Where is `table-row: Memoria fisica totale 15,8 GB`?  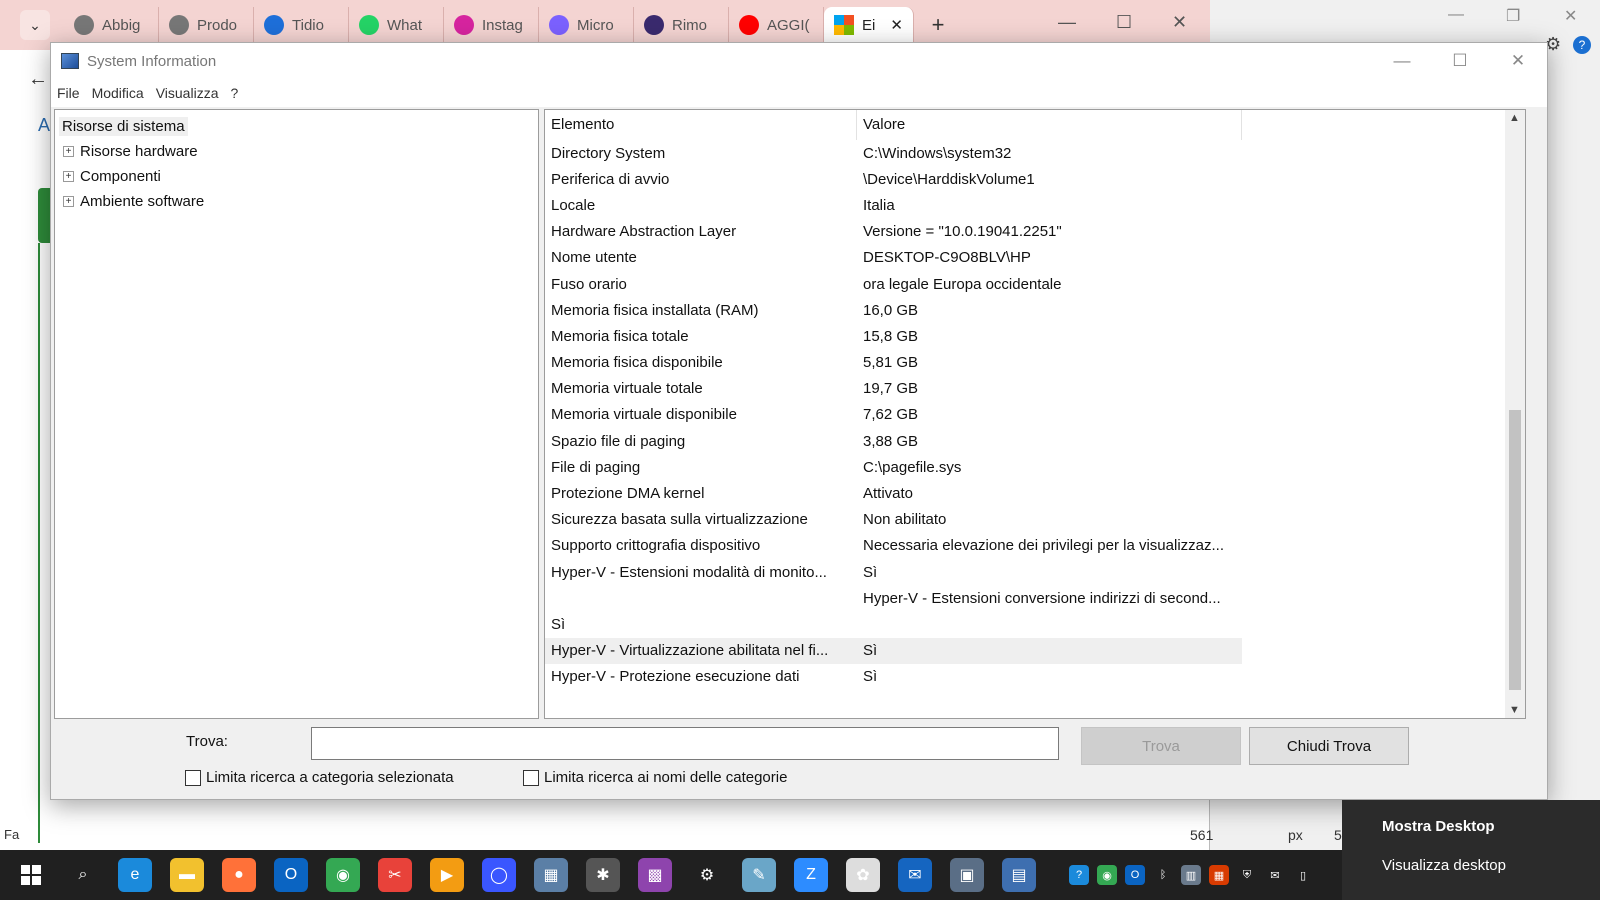
table-row: Memoria fisica totale 15,8 GB is located at coordinates (893, 336).